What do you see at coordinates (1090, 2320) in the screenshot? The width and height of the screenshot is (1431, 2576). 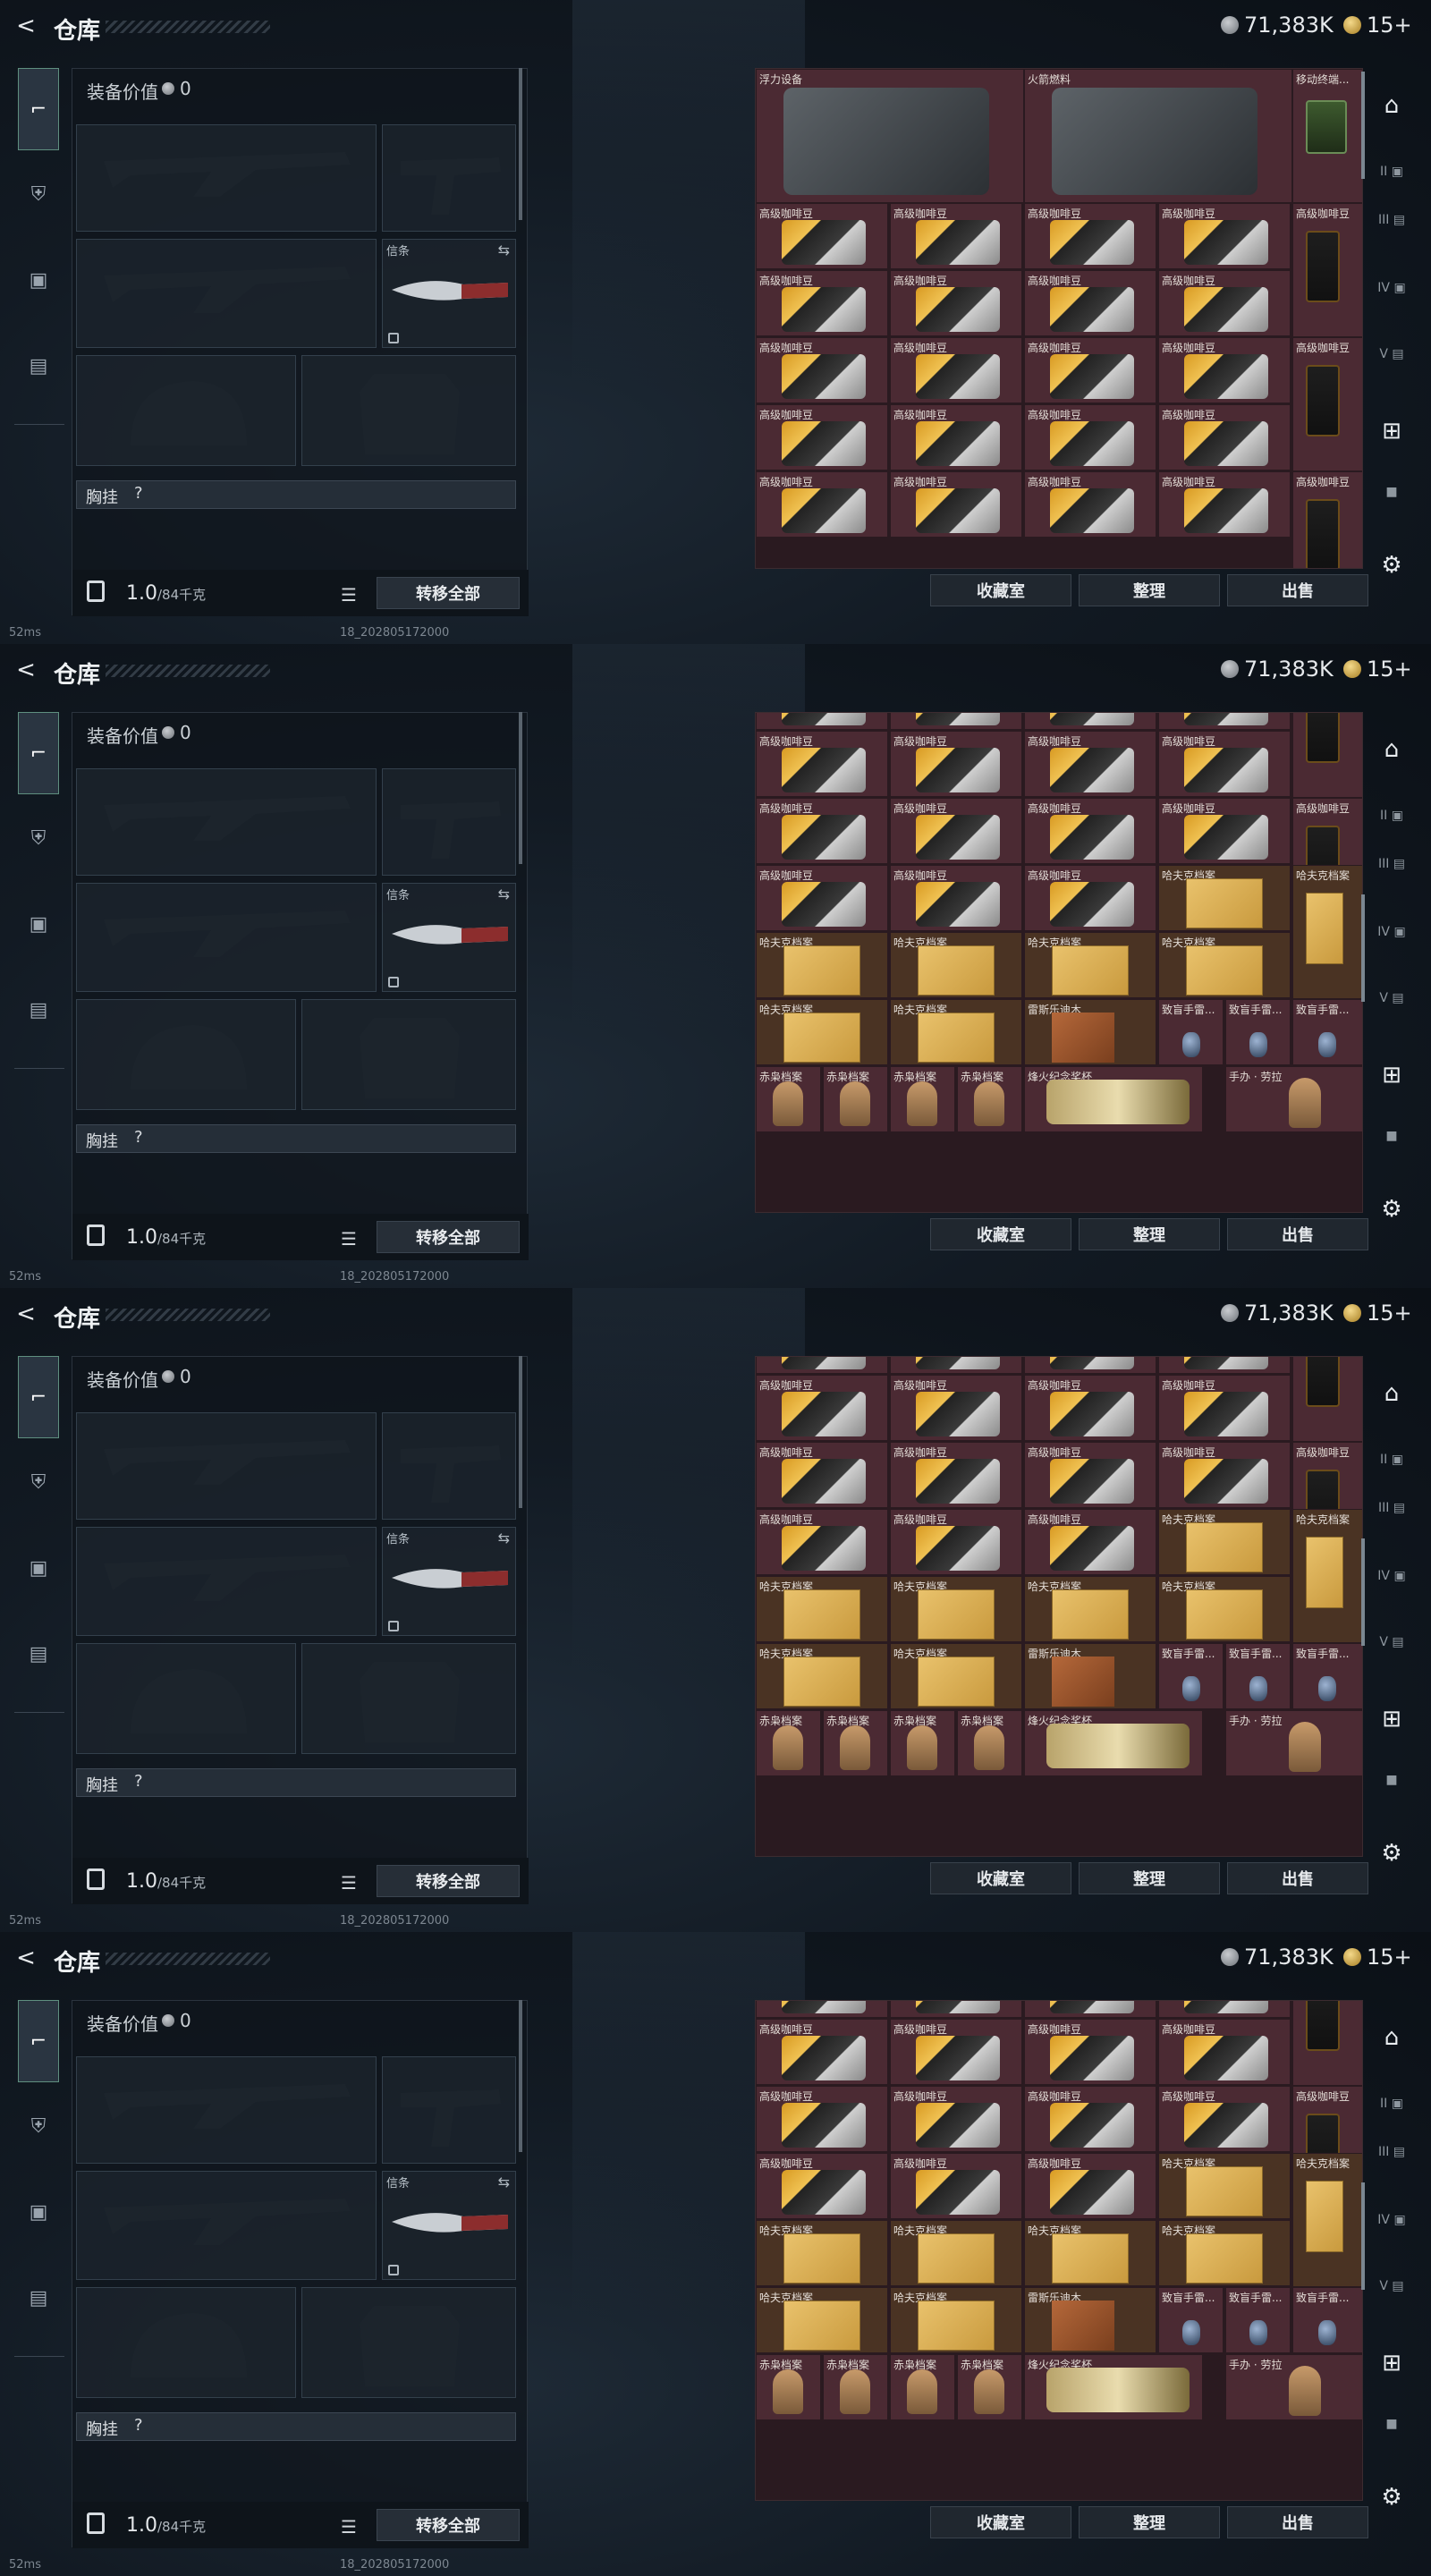 I see `stash-item: 雷斯乐迪木` at bounding box center [1090, 2320].